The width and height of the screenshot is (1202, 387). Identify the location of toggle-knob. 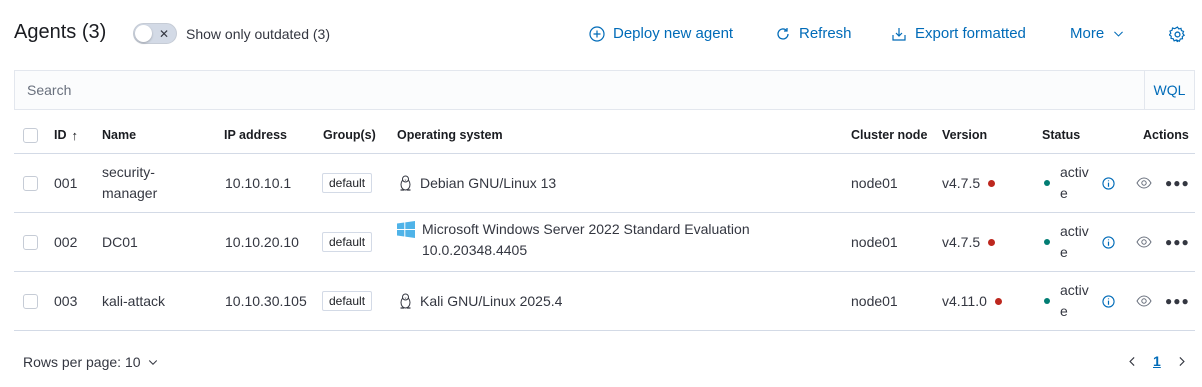
(143, 33).